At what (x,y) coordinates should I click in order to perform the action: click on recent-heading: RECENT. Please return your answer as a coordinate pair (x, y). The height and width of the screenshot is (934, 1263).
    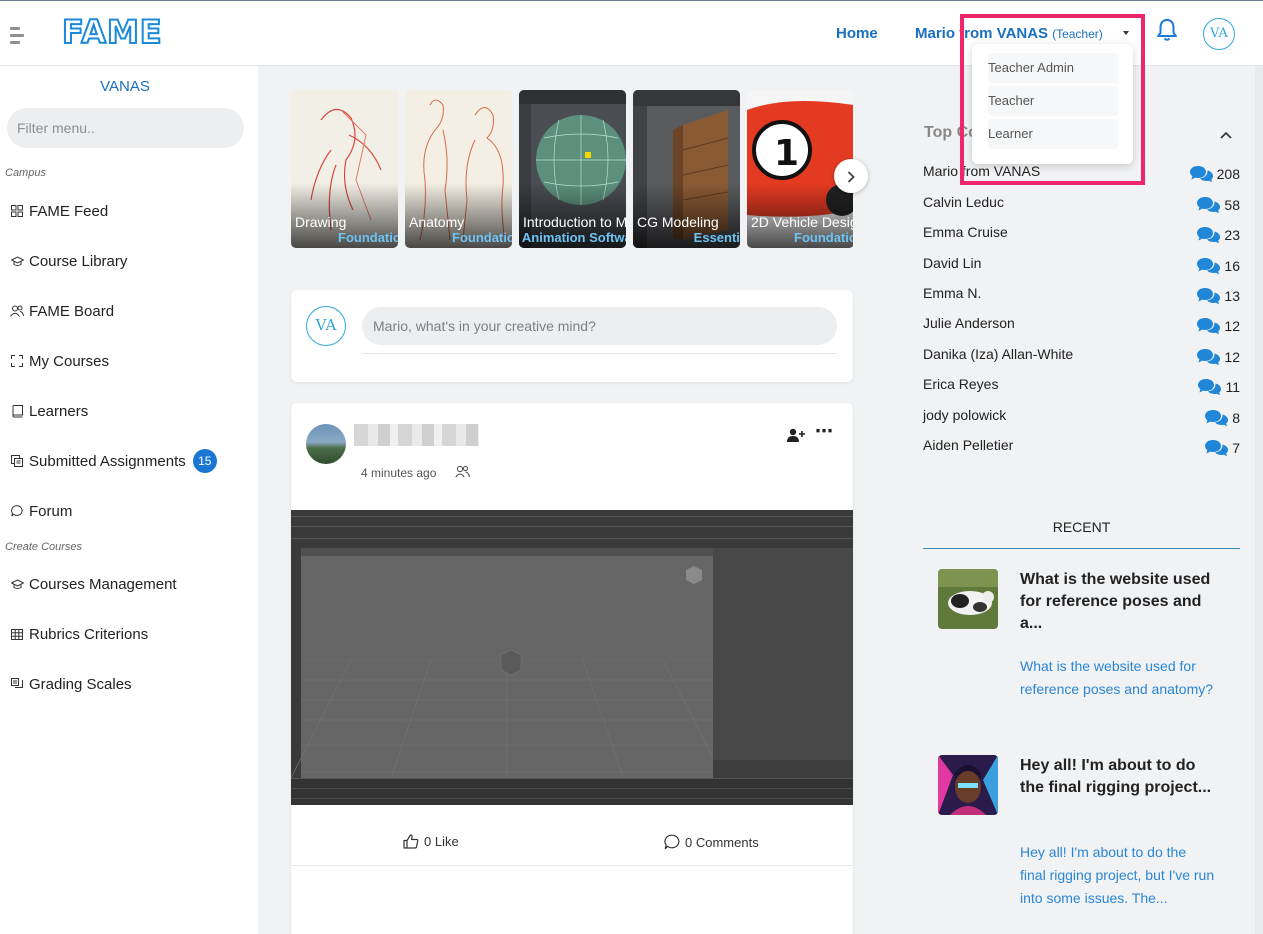
    Looking at the image, I should click on (1081, 527).